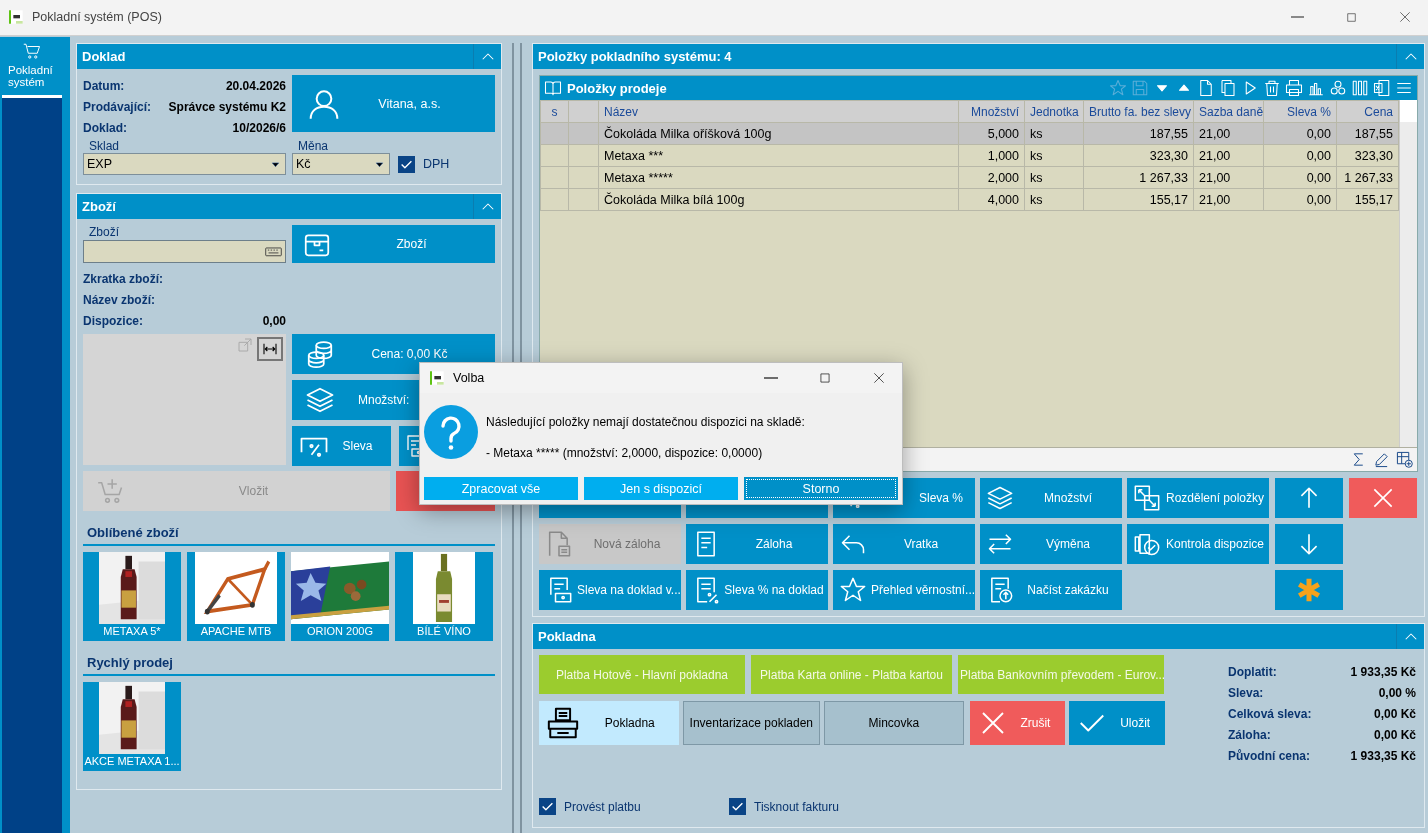 The width and height of the screenshot is (1428, 833). I want to click on table-row: Metaxa *** 1,000 ks 323,30 21,00 0,00 323,30, so click(969, 155).